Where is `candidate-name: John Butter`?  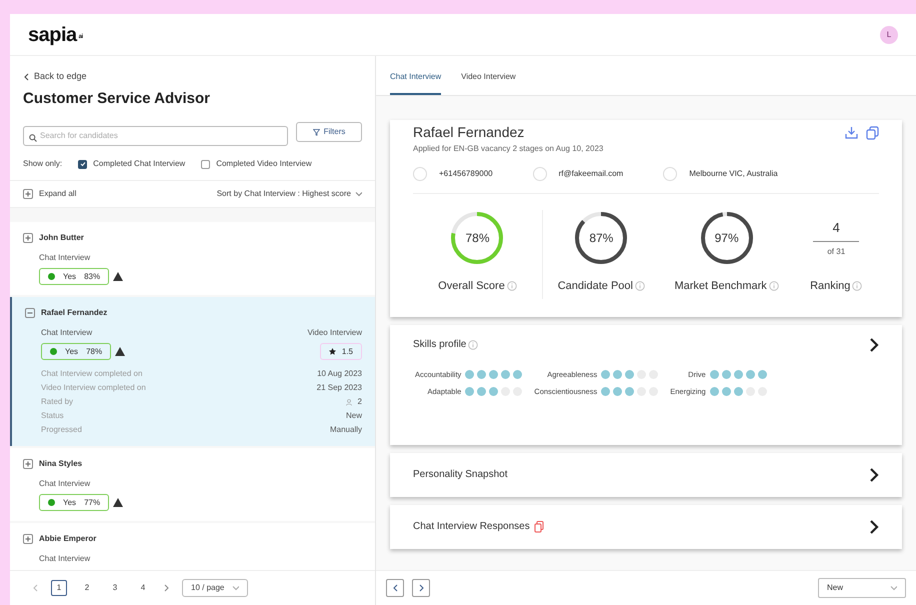 candidate-name: John Butter is located at coordinates (61, 238).